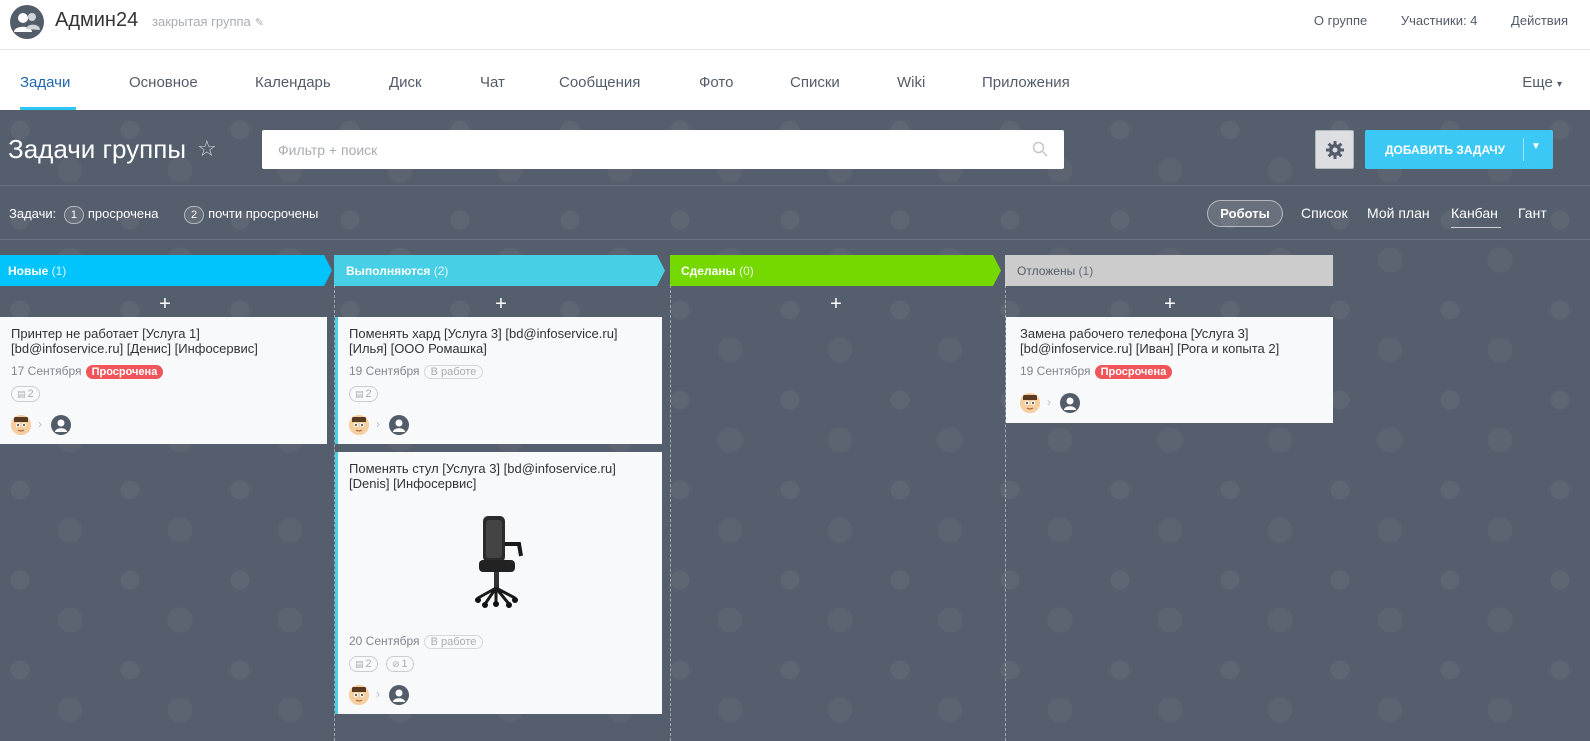 Image resolution: width=1590 pixels, height=741 pixels. What do you see at coordinates (1439, 20) in the screenshot?
I see `members-link: Участники: 4` at bounding box center [1439, 20].